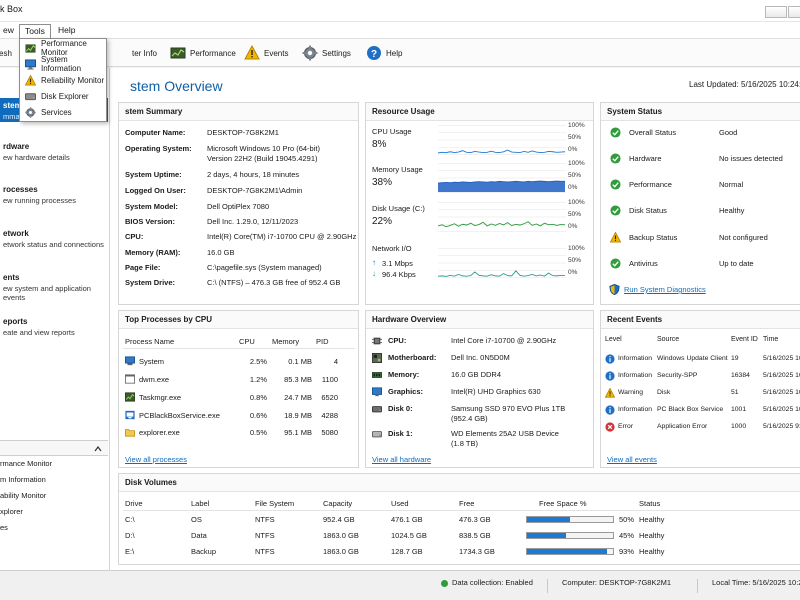 The height and width of the screenshot is (600, 800). What do you see at coordinates (54, 152) in the screenshot?
I see `sidebar-item-hardware: rdware ew hardware details` at bounding box center [54, 152].